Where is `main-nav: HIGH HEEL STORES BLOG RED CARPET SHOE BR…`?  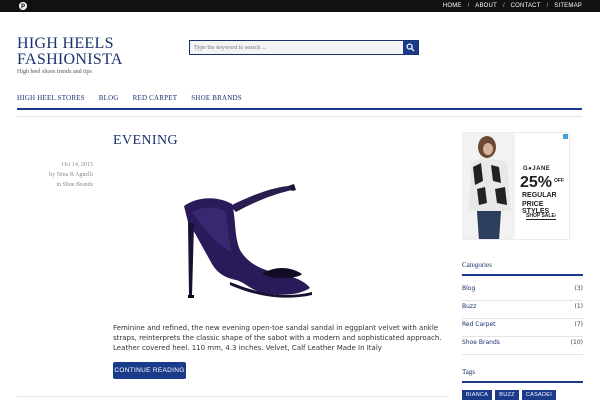
main-nav: HIGH HEEL STORES BLOG RED CARPET SHOE BR… is located at coordinates (136, 98).